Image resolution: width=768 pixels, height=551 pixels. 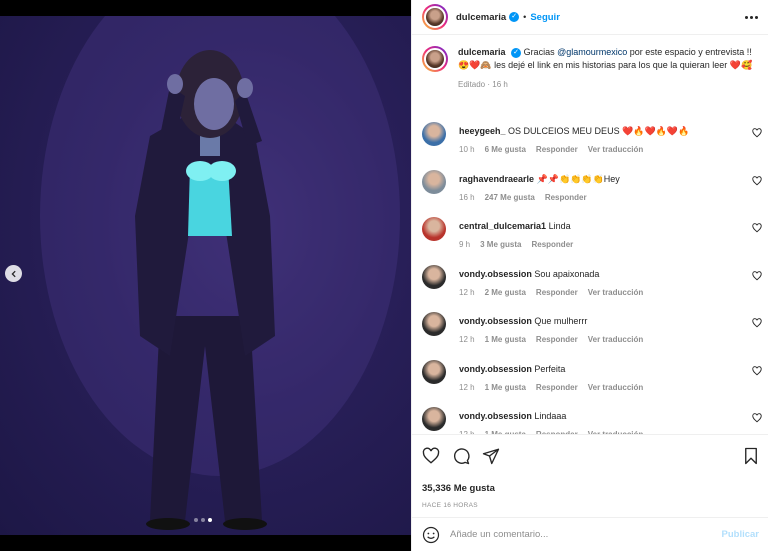 What do you see at coordinates (505, 292) in the screenshot?
I see `comment-likes: 2 Me gusta` at bounding box center [505, 292].